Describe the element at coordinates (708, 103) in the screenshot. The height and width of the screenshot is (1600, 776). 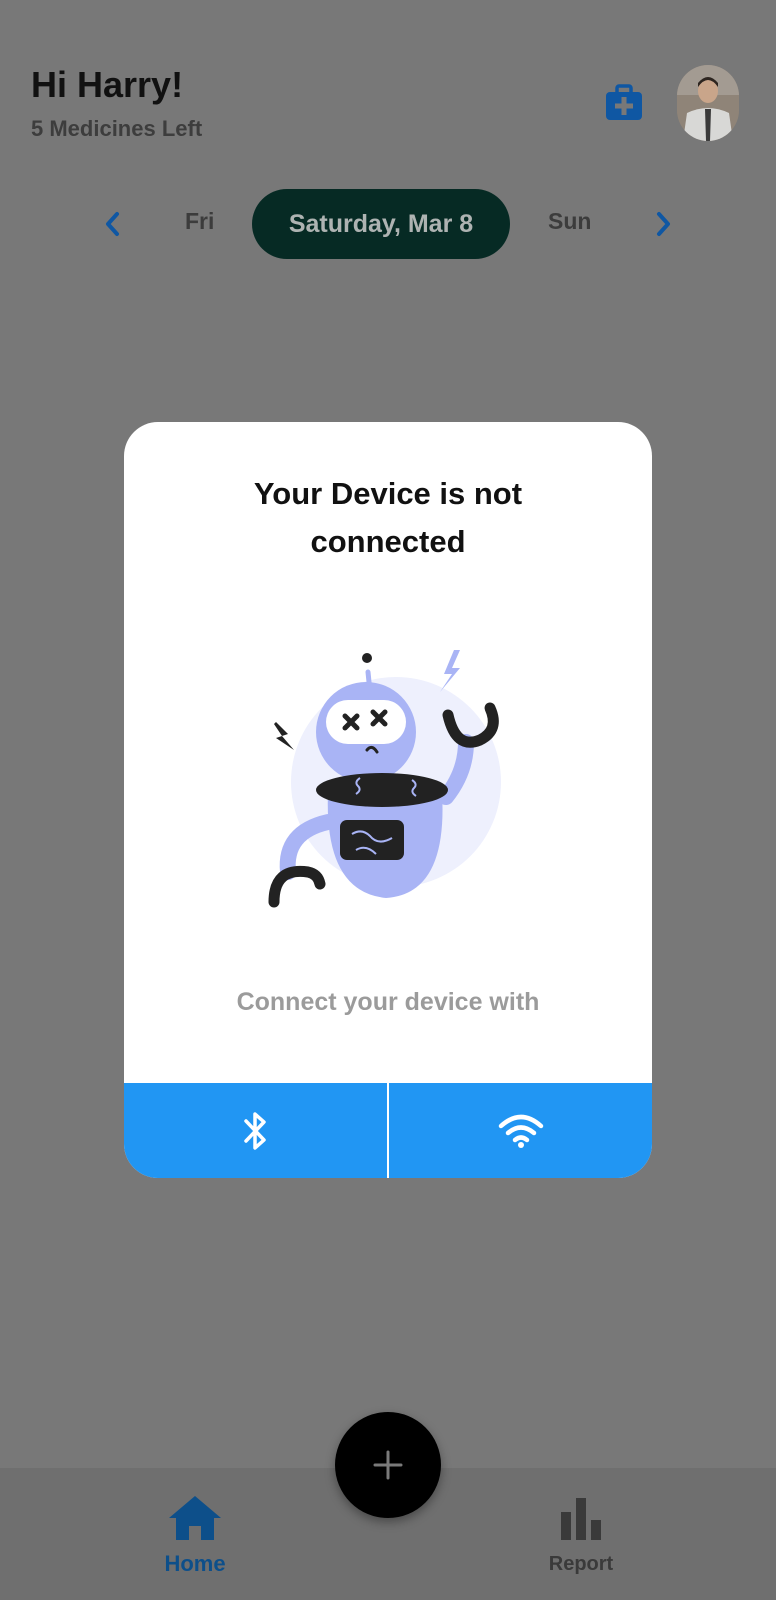
I see `user-avatar` at that location.